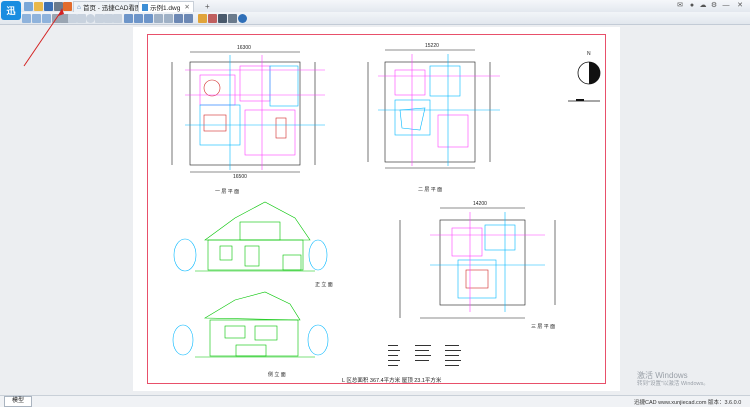  Describe the element at coordinates (589, 54) in the screenshot. I see `compass-north-label: N` at that location.